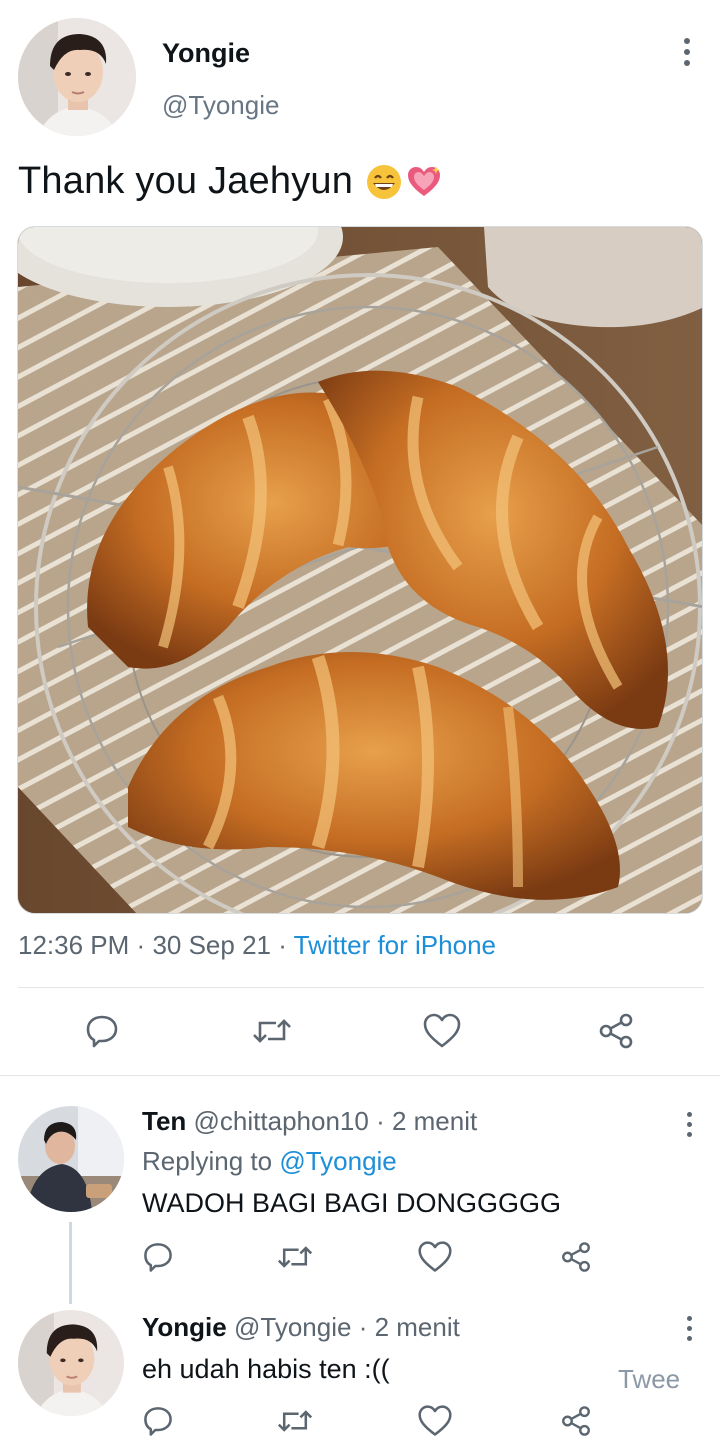 This screenshot has height=1456, width=720. Describe the element at coordinates (70, 1263) in the screenshot. I see `thread-line` at that location.